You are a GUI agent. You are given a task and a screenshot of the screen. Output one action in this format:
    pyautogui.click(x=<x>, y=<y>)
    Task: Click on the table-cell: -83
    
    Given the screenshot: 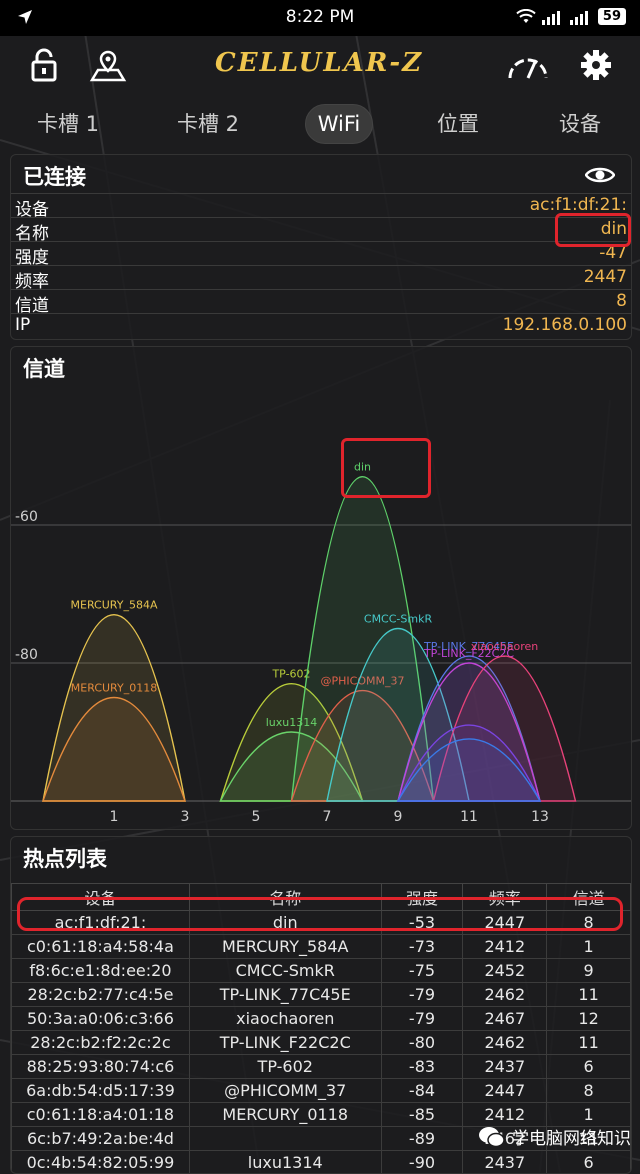 What is the action you would take?
    pyautogui.click(x=422, y=1067)
    